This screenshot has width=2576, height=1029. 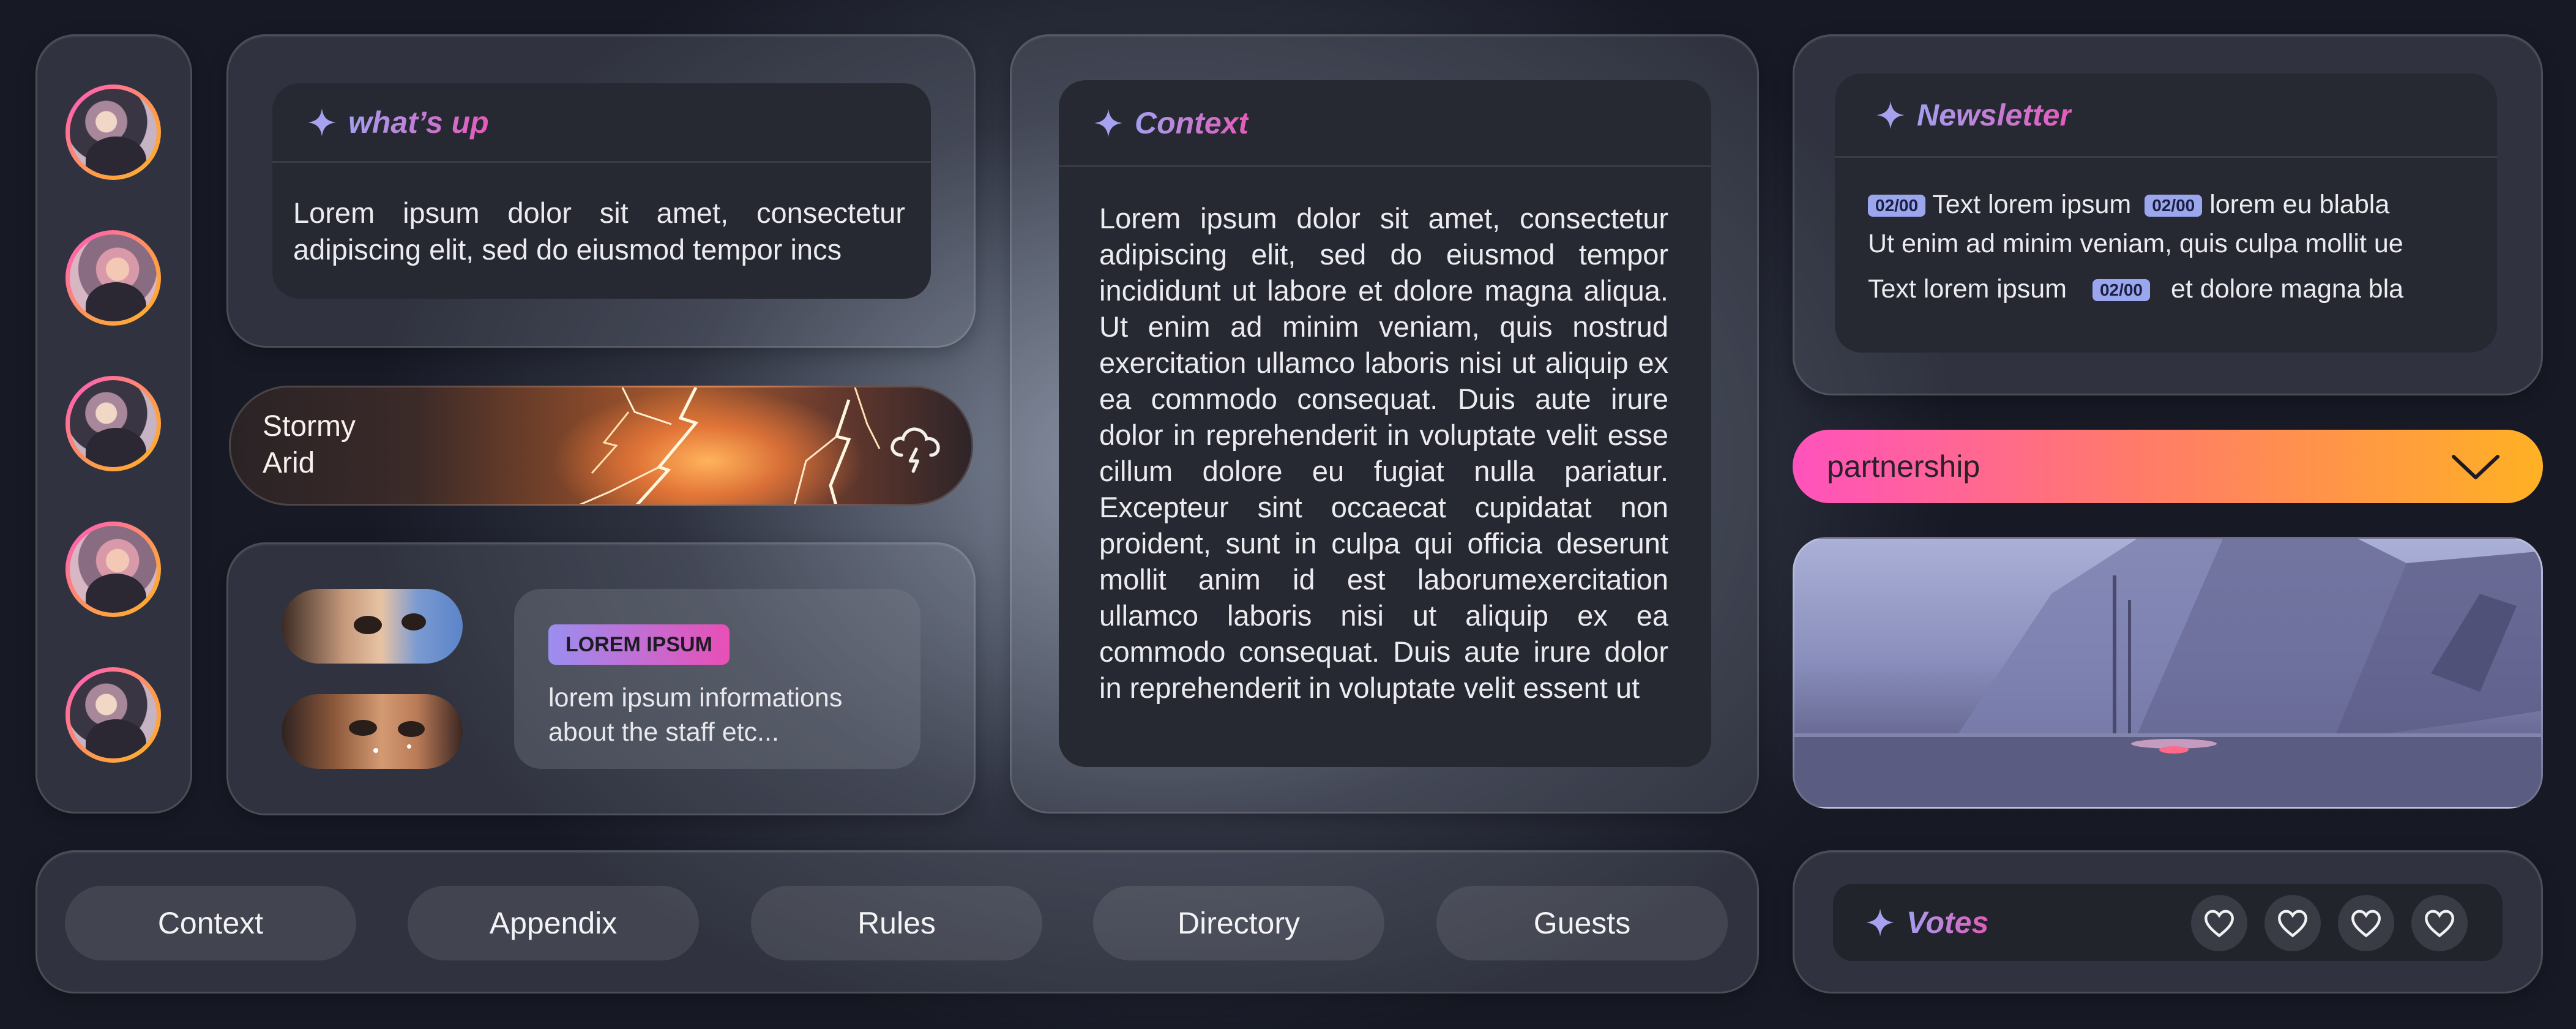 What do you see at coordinates (2168, 466) in the screenshot?
I see `category-dropdown: partnership` at bounding box center [2168, 466].